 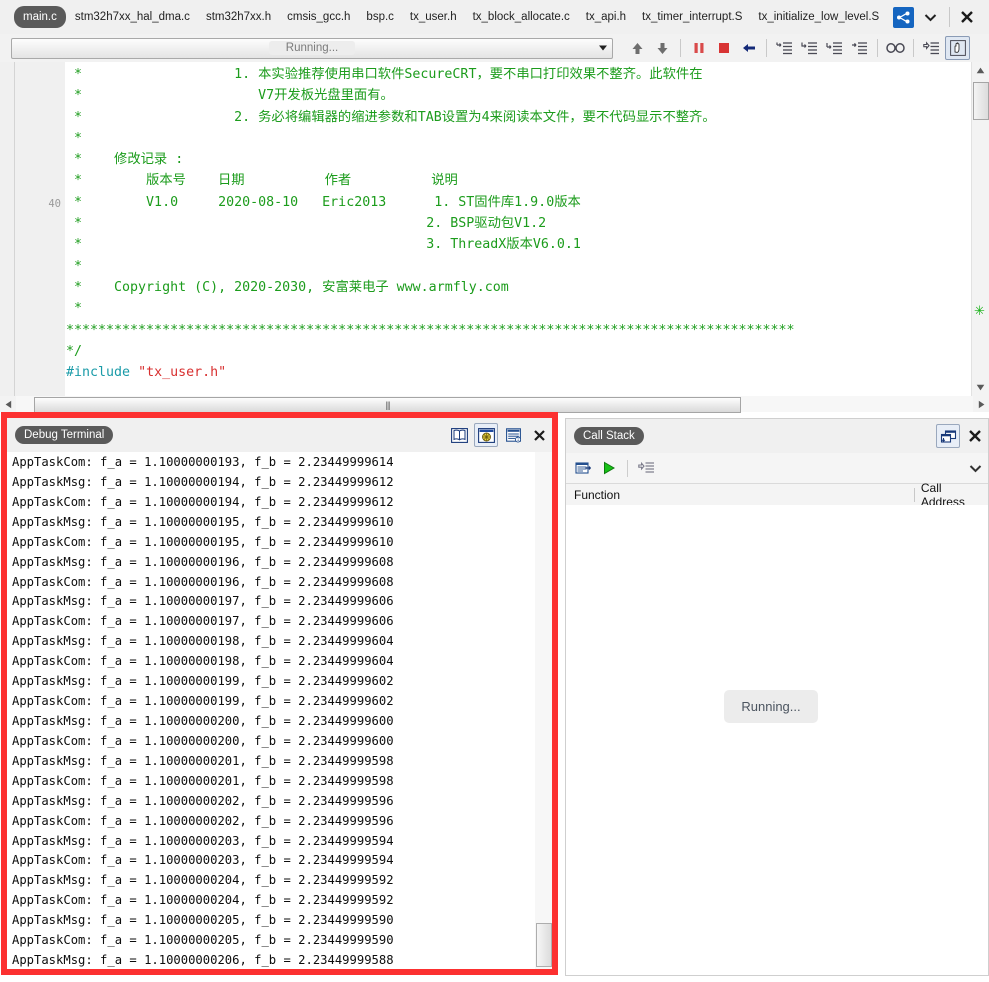 What do you see at coordinates (777, 436) in the screenshot?
I see `call-stack-header: Call Stack` at bounding box center [777, 436].